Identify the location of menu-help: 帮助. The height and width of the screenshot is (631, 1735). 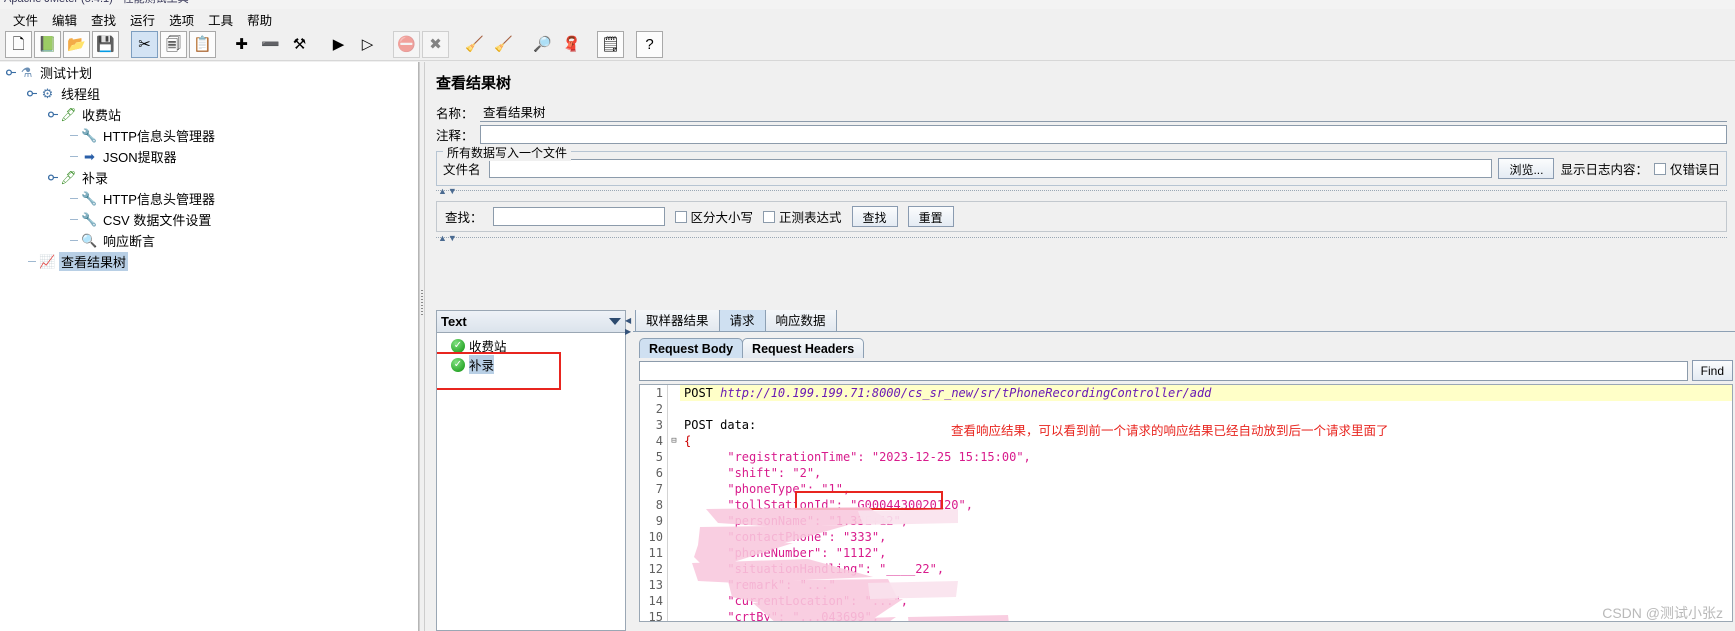
(259, 19).